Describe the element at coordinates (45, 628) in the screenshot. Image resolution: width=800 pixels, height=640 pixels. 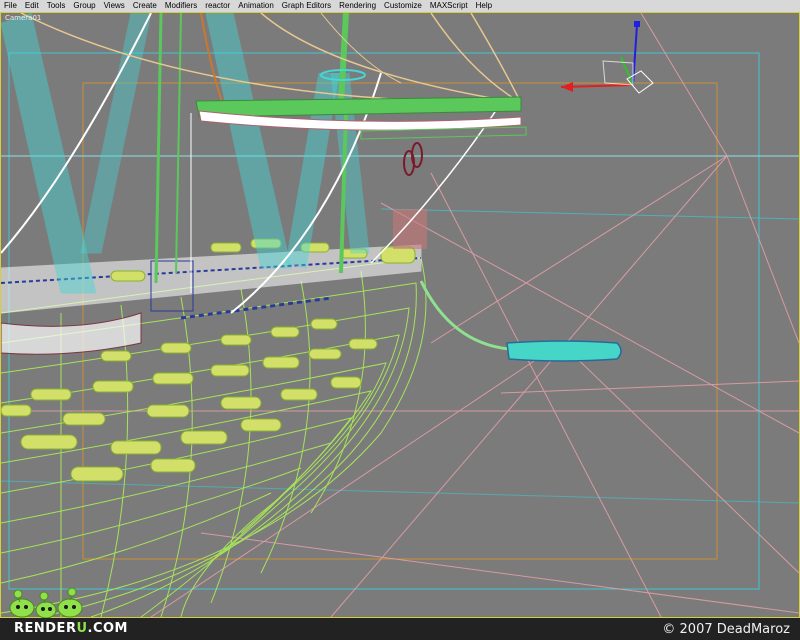
I see `brand-main: RENDER` at that location.